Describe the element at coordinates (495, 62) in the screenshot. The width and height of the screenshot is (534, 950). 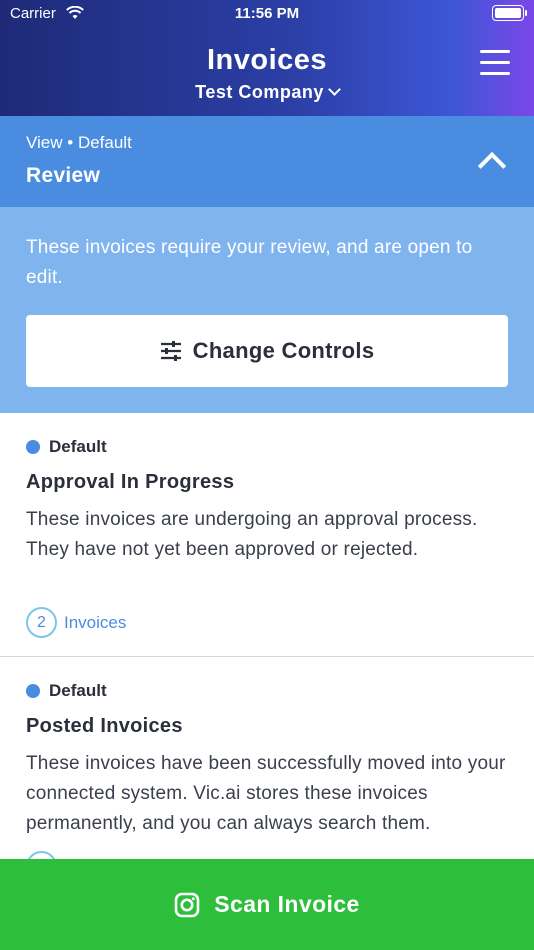
I see `menu-button` at that location.